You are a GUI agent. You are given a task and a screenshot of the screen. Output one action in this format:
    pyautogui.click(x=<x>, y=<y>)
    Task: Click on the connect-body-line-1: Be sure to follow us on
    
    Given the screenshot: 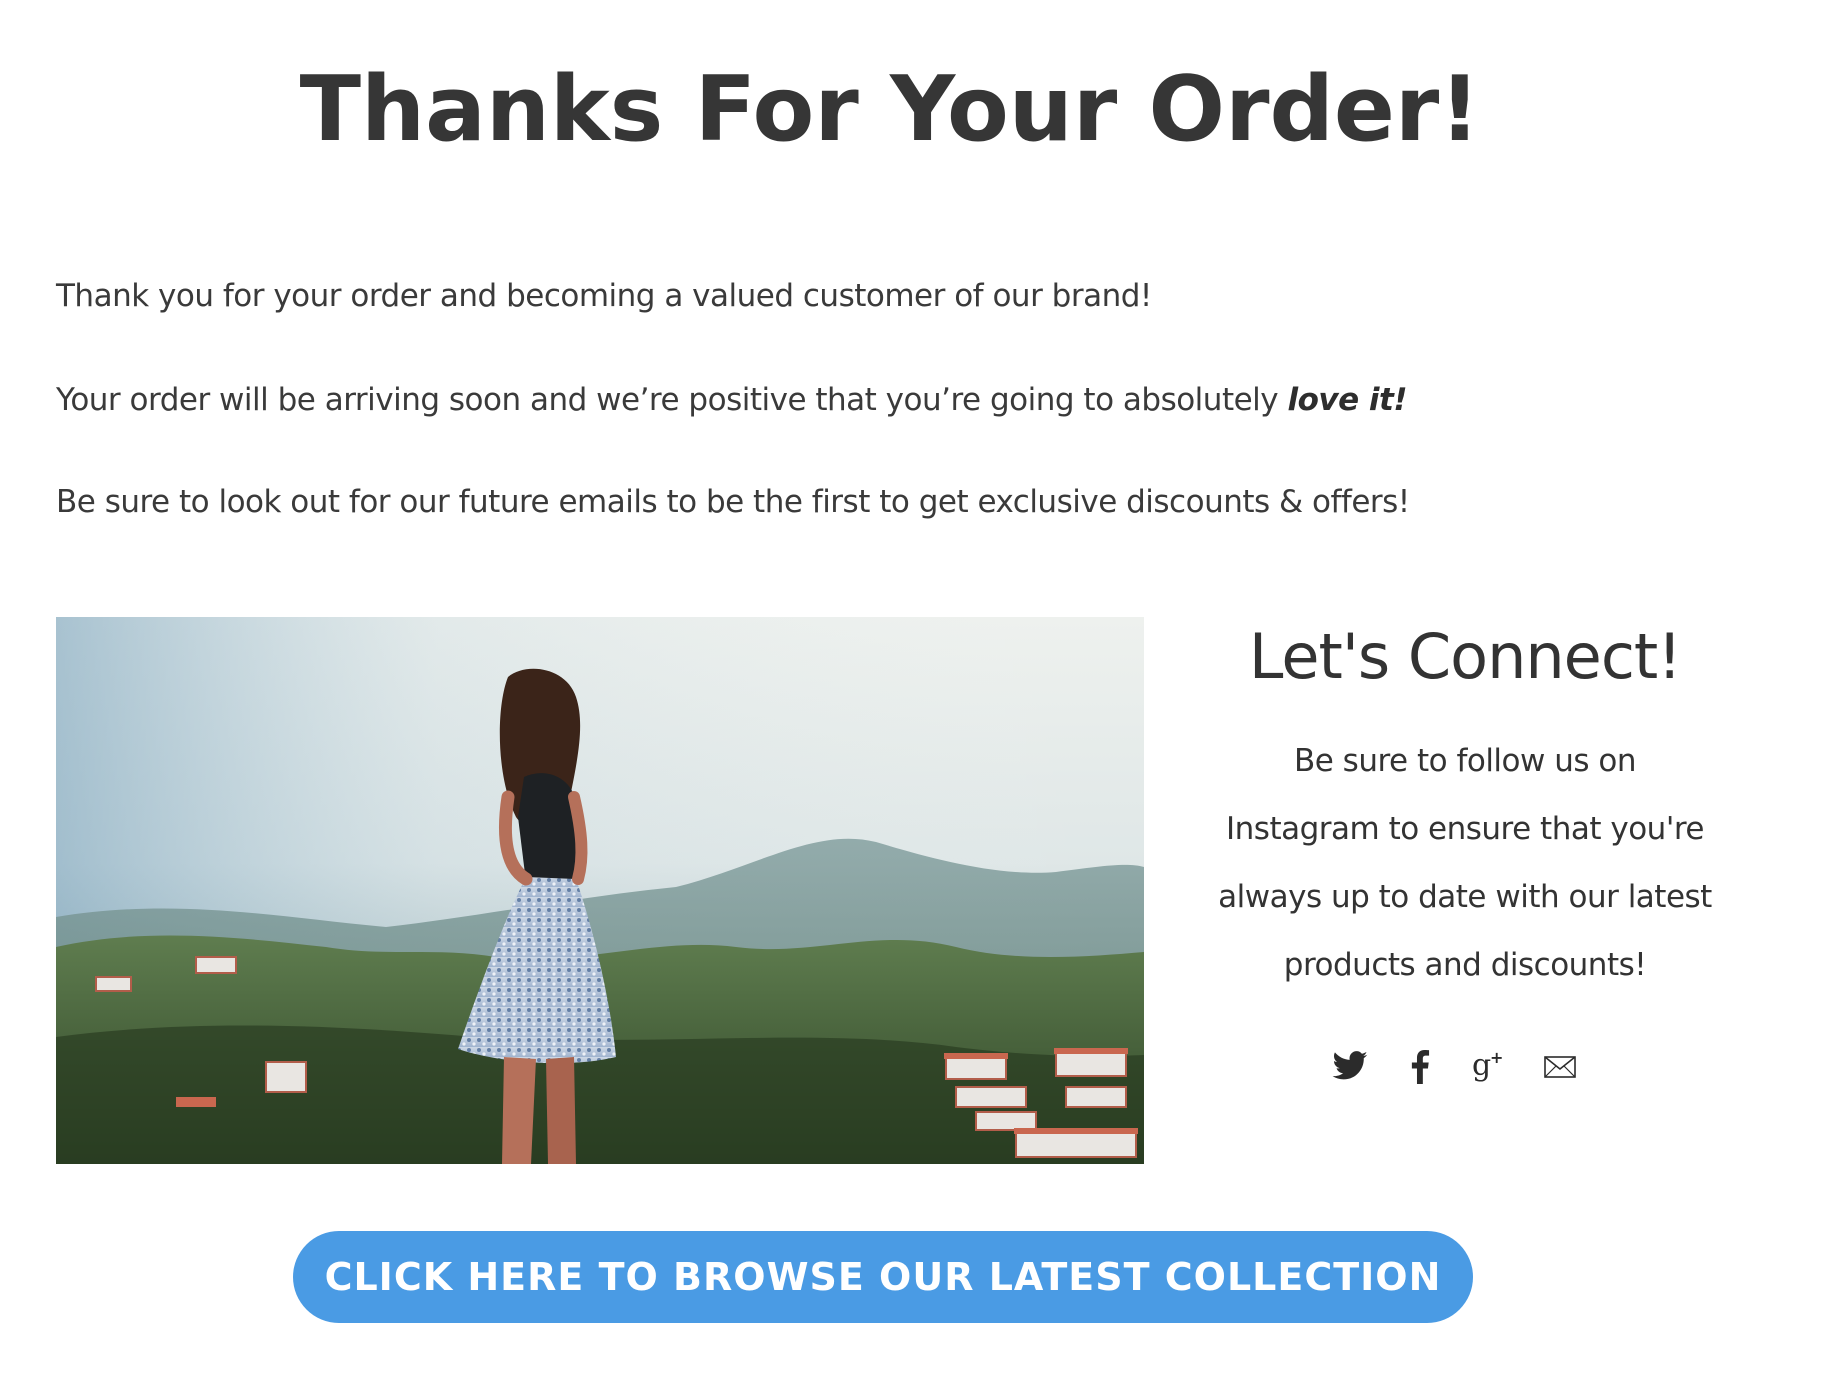 What is the action you would take?
    pyautogui.click(x=1465, y=761)
    